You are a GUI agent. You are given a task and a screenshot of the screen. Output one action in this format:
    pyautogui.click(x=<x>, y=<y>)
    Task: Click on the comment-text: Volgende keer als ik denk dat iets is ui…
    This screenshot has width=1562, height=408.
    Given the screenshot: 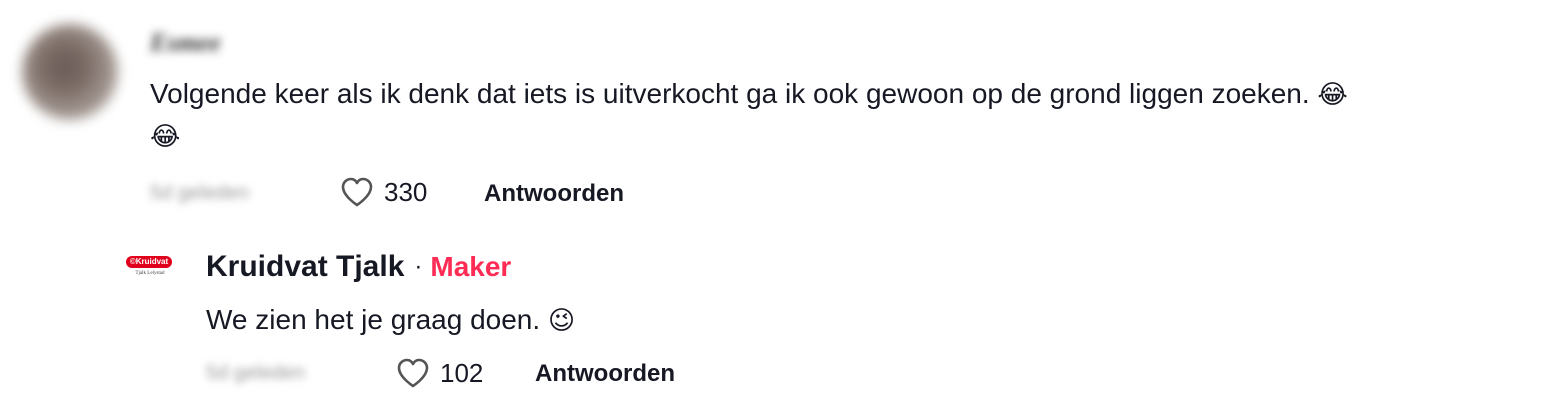 What is the action you would take?
    pyautogui.click(x=730, y=93)
    